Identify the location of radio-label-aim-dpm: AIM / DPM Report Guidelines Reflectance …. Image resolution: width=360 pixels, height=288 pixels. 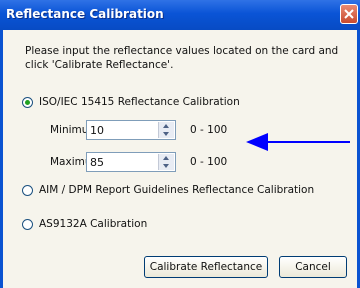
(177, 190).